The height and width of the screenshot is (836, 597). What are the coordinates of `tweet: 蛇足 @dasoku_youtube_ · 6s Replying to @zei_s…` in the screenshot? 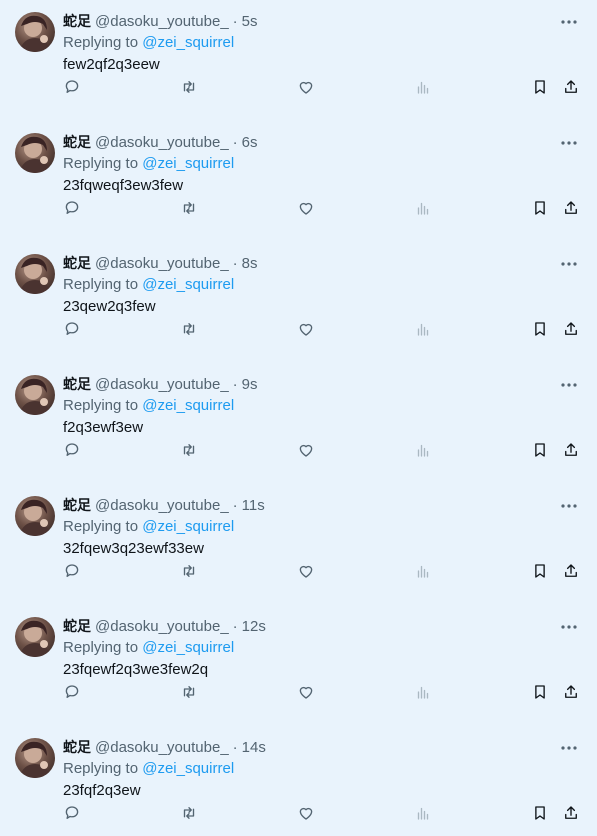 It's located at (298, 181).